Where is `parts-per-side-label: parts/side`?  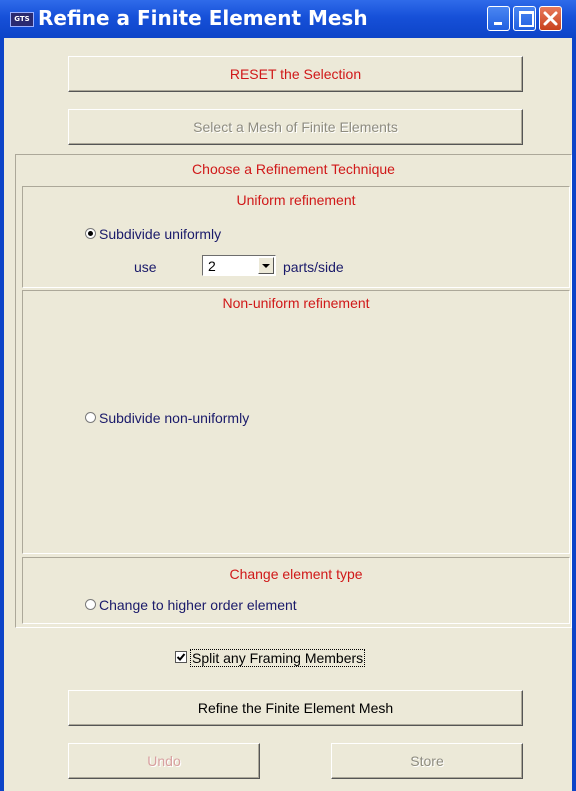 parts-per-side-label: parts/side is located at coordinates (313, 267).